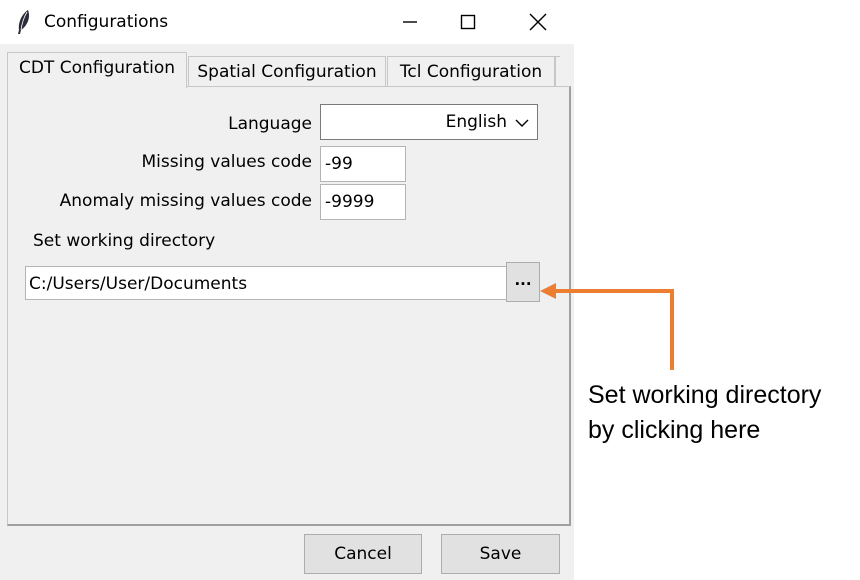 The width and height of the screenshot is (860, 580). Describe the element at coordinates (500, 554) in the screenshot. I see `save-button: Save` at that location.